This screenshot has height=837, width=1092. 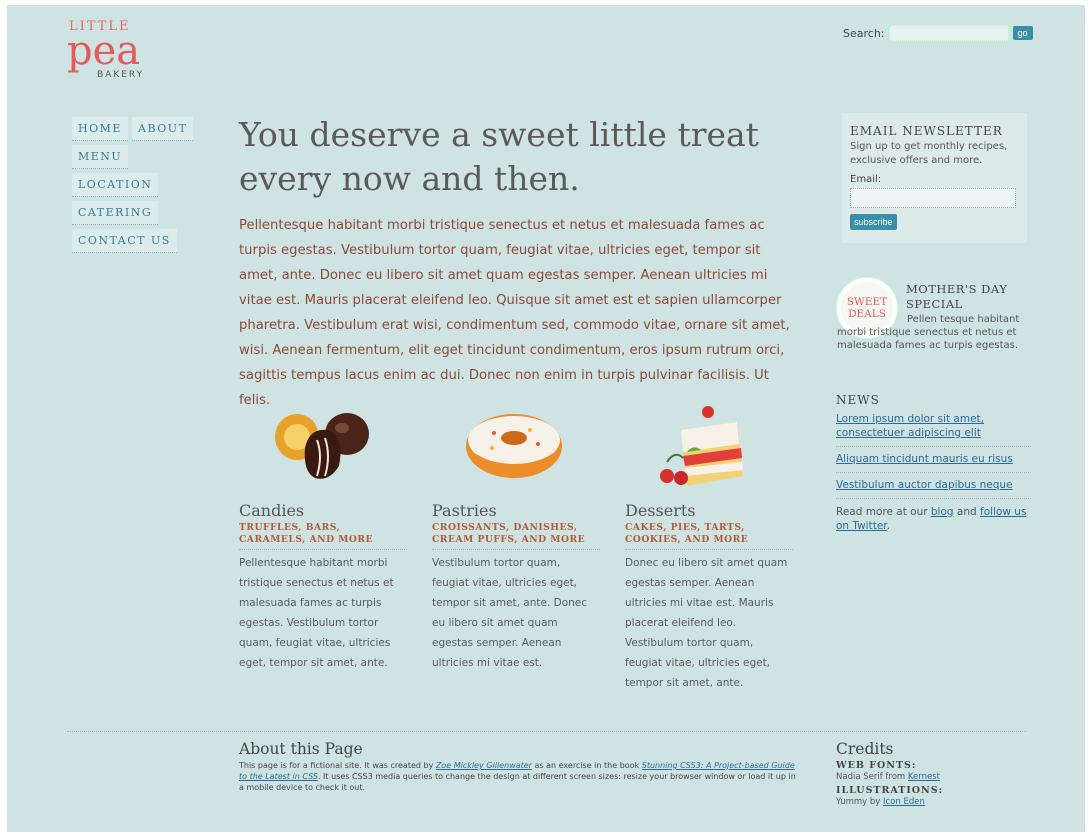 I want to click on desserts-title: Desserts, so click(x=660, y=510).